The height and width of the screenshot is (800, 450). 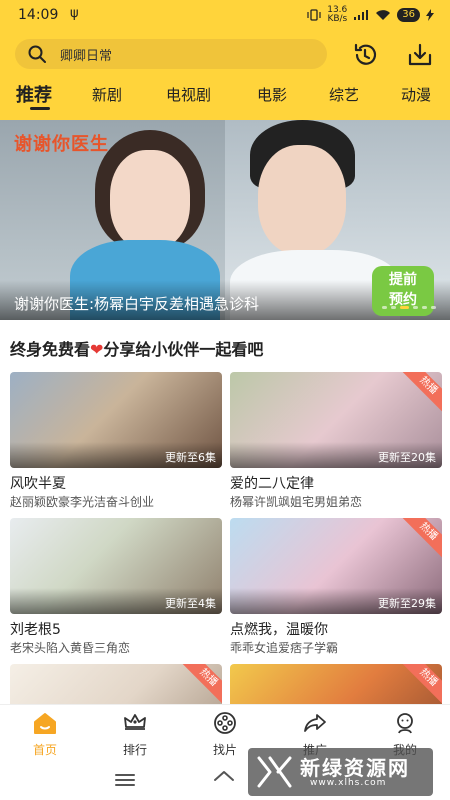 I want to click on nav-label: 排行, so click(x=134, y=750).